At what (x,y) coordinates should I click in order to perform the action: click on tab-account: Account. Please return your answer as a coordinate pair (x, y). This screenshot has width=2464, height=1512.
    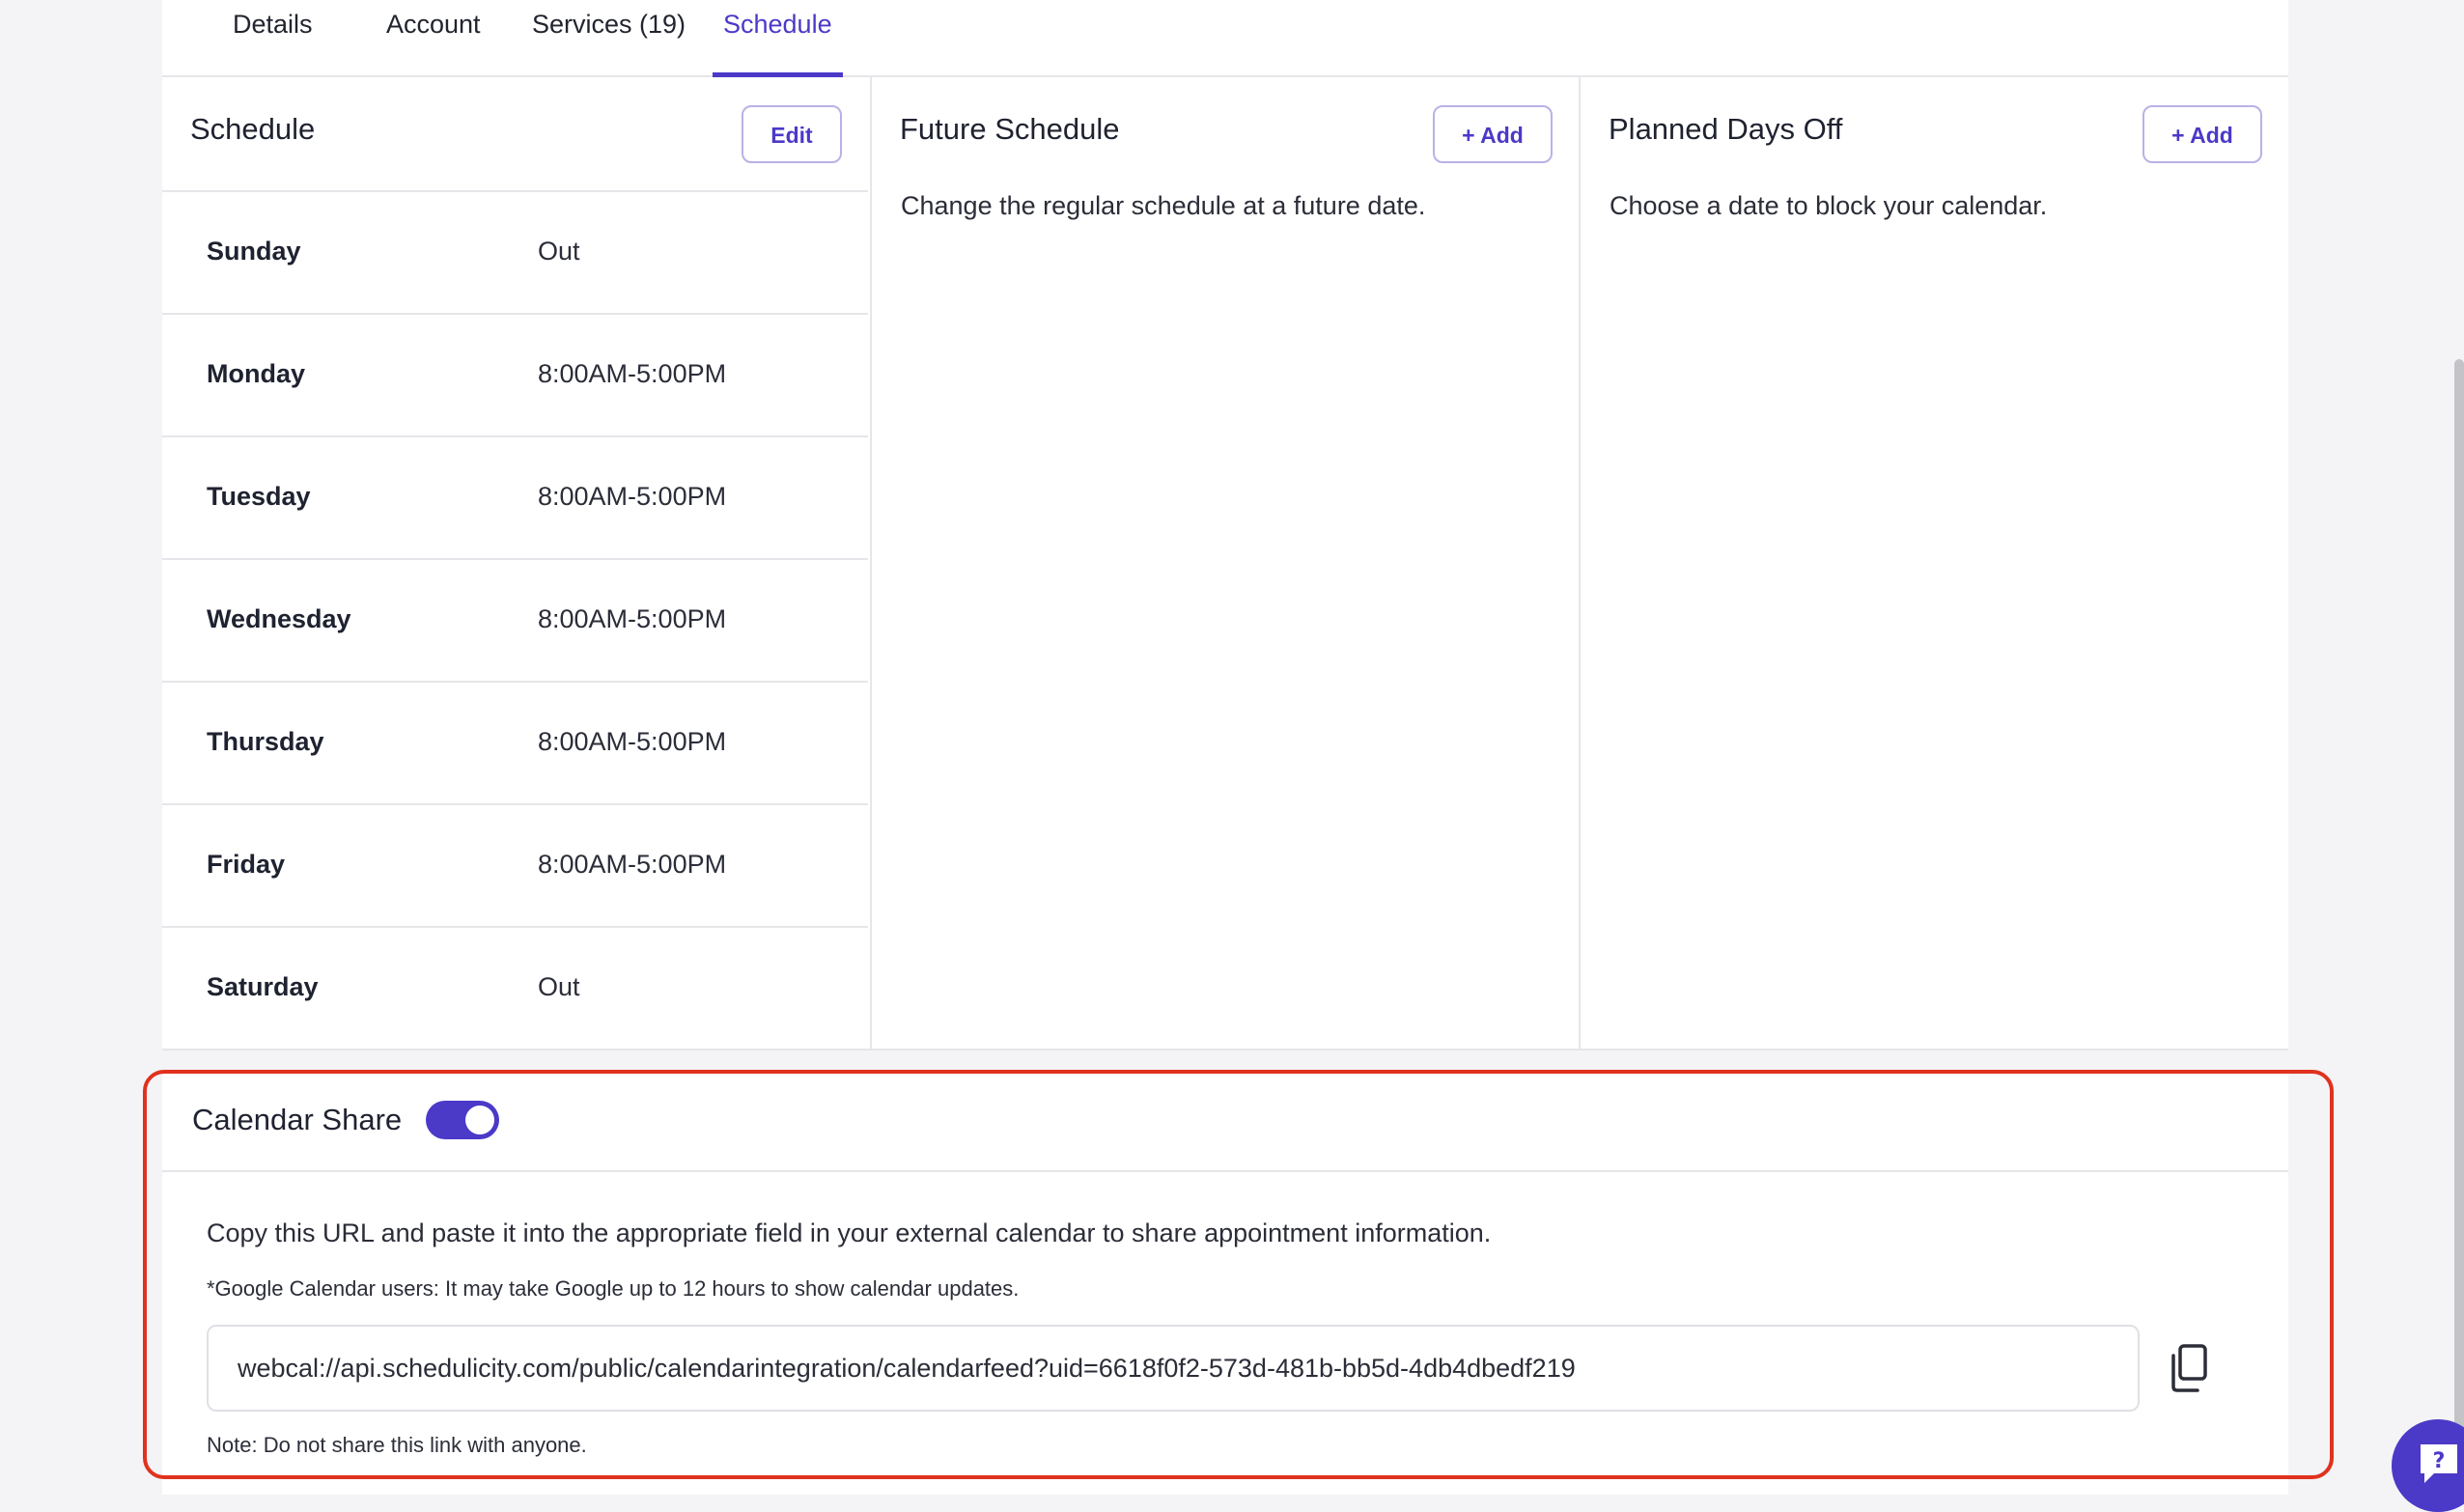
    Looking at the image, I should click on (434, 37).